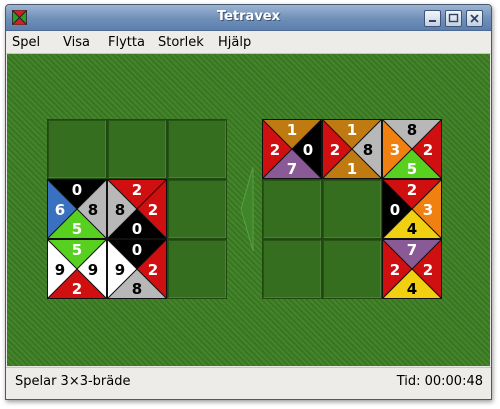 Image resolution: width=500 pixels, height=409 pixels. Describe the element at coordinates (248, 383) in the screenshot. I see `status-bar: Spelar 3×3-bräde Tid: 00:00:48` at that location.